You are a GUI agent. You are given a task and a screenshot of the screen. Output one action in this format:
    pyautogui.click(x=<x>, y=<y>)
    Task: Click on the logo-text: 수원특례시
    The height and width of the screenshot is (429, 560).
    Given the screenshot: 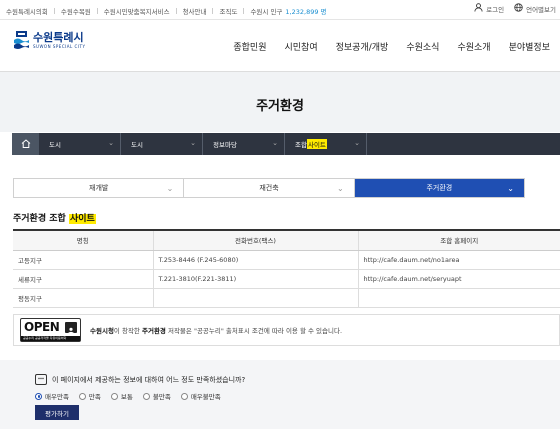 What is the action you would take?
    pyautogui.click(x=58, y=37)
    